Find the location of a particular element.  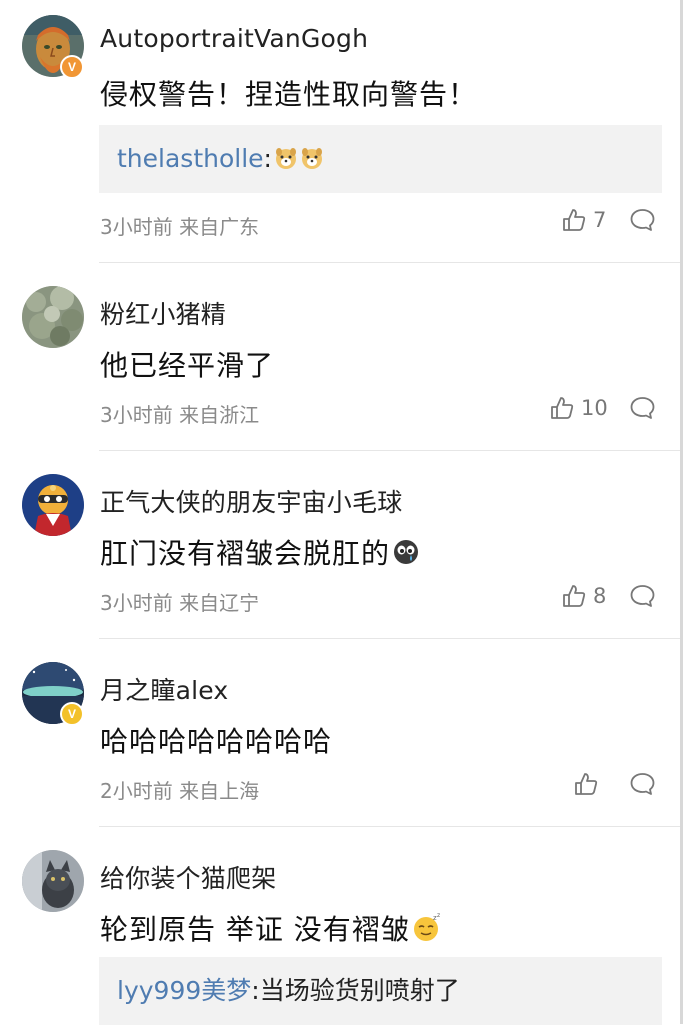

comment-text: 轮到原告 举证 没有褶皱 z z is located at coordinates (271, 928).